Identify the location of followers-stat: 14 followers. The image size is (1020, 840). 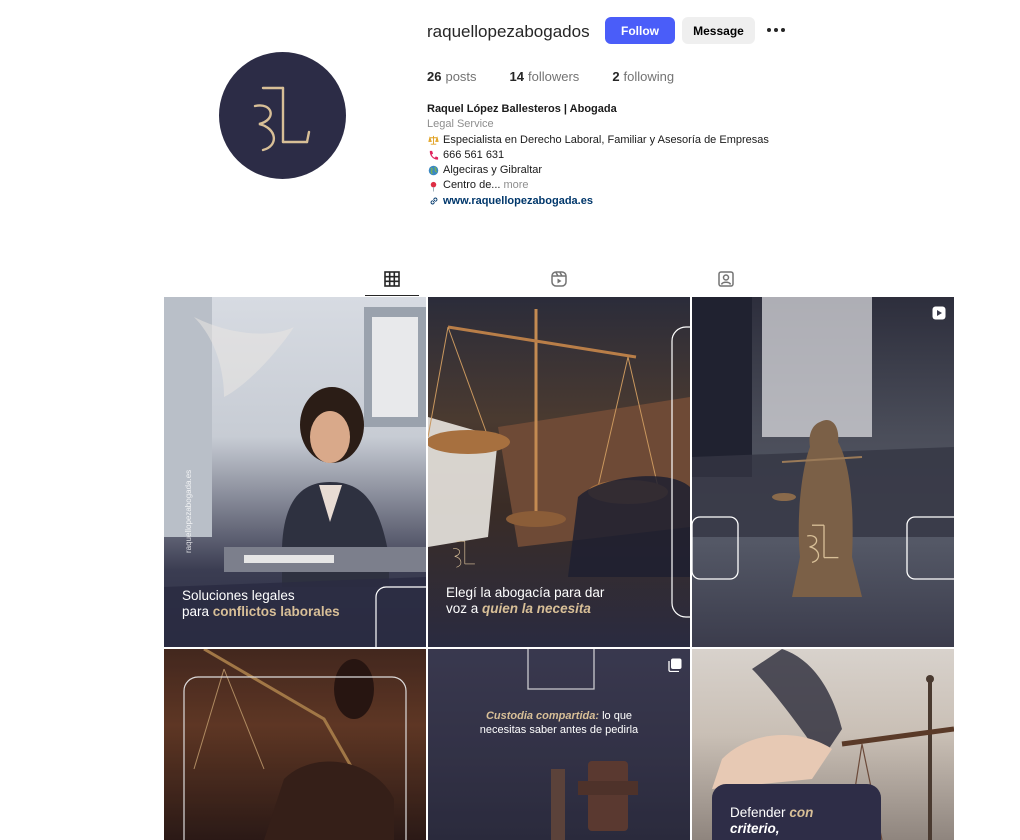
(545, 76).